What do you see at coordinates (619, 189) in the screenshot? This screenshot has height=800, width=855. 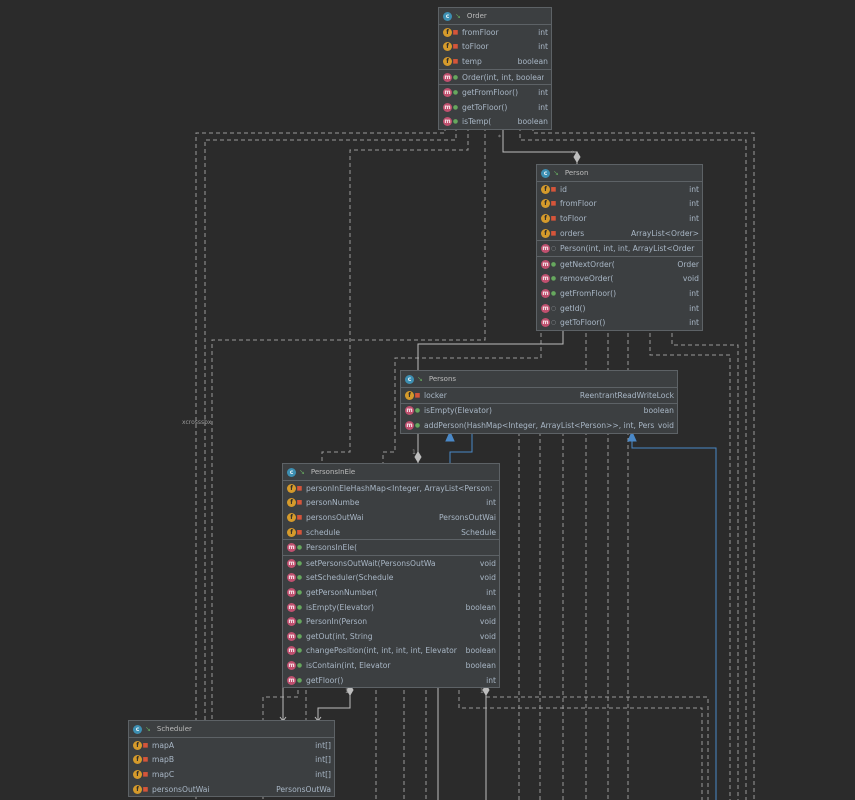 I see `field-row: f ■ id int` at bounding box center [619, 189].